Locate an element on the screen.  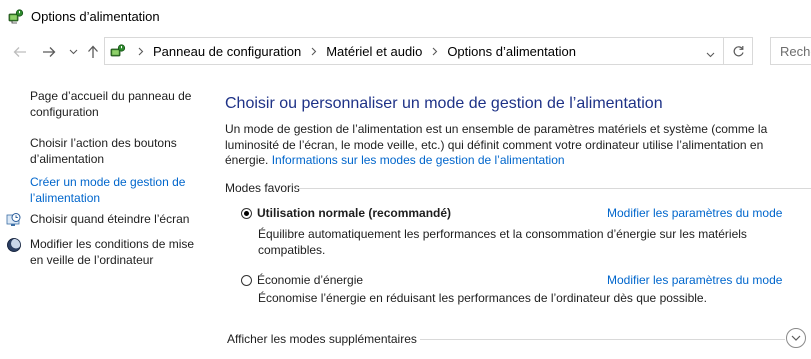
chevron-down-icon is located at coordinates (796, 338).